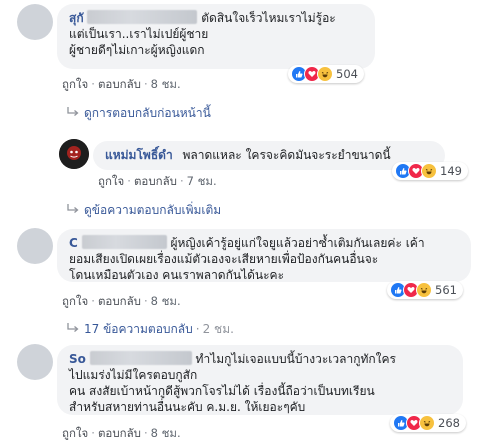 The width and height of the screenshot is (497, 446). I want to click on page-avatar, so click(74, 154).